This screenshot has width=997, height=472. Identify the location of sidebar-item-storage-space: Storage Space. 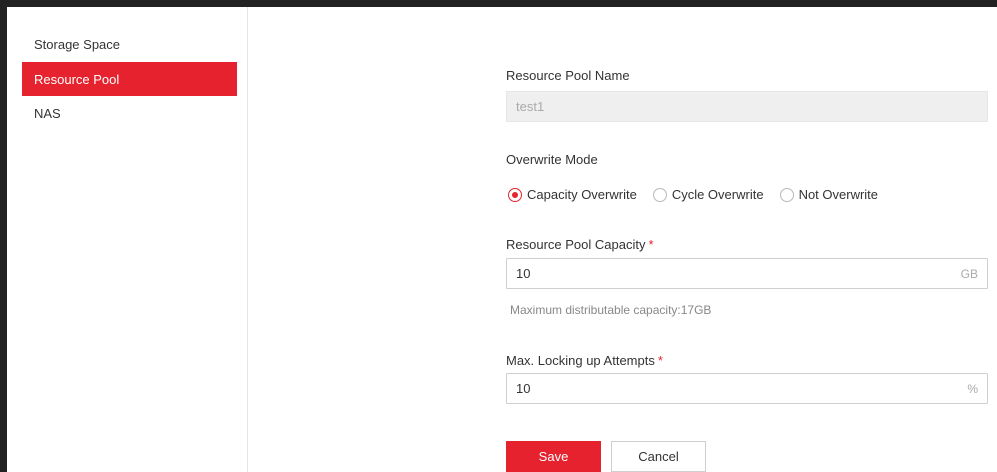
(129, 44).